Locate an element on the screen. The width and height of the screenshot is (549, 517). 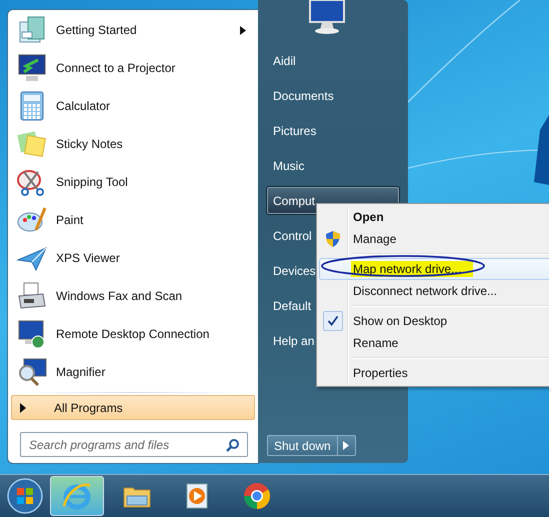
chrome-icon is located at coordinates (257, 496).